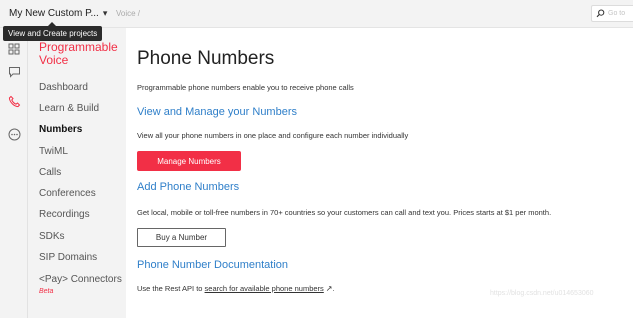 This screenshot has height=318, width=633. Describe the element at coordinates (63, 87) in the screenshot. I see `sidebar-item-dashboard: Dashboard` at that location.